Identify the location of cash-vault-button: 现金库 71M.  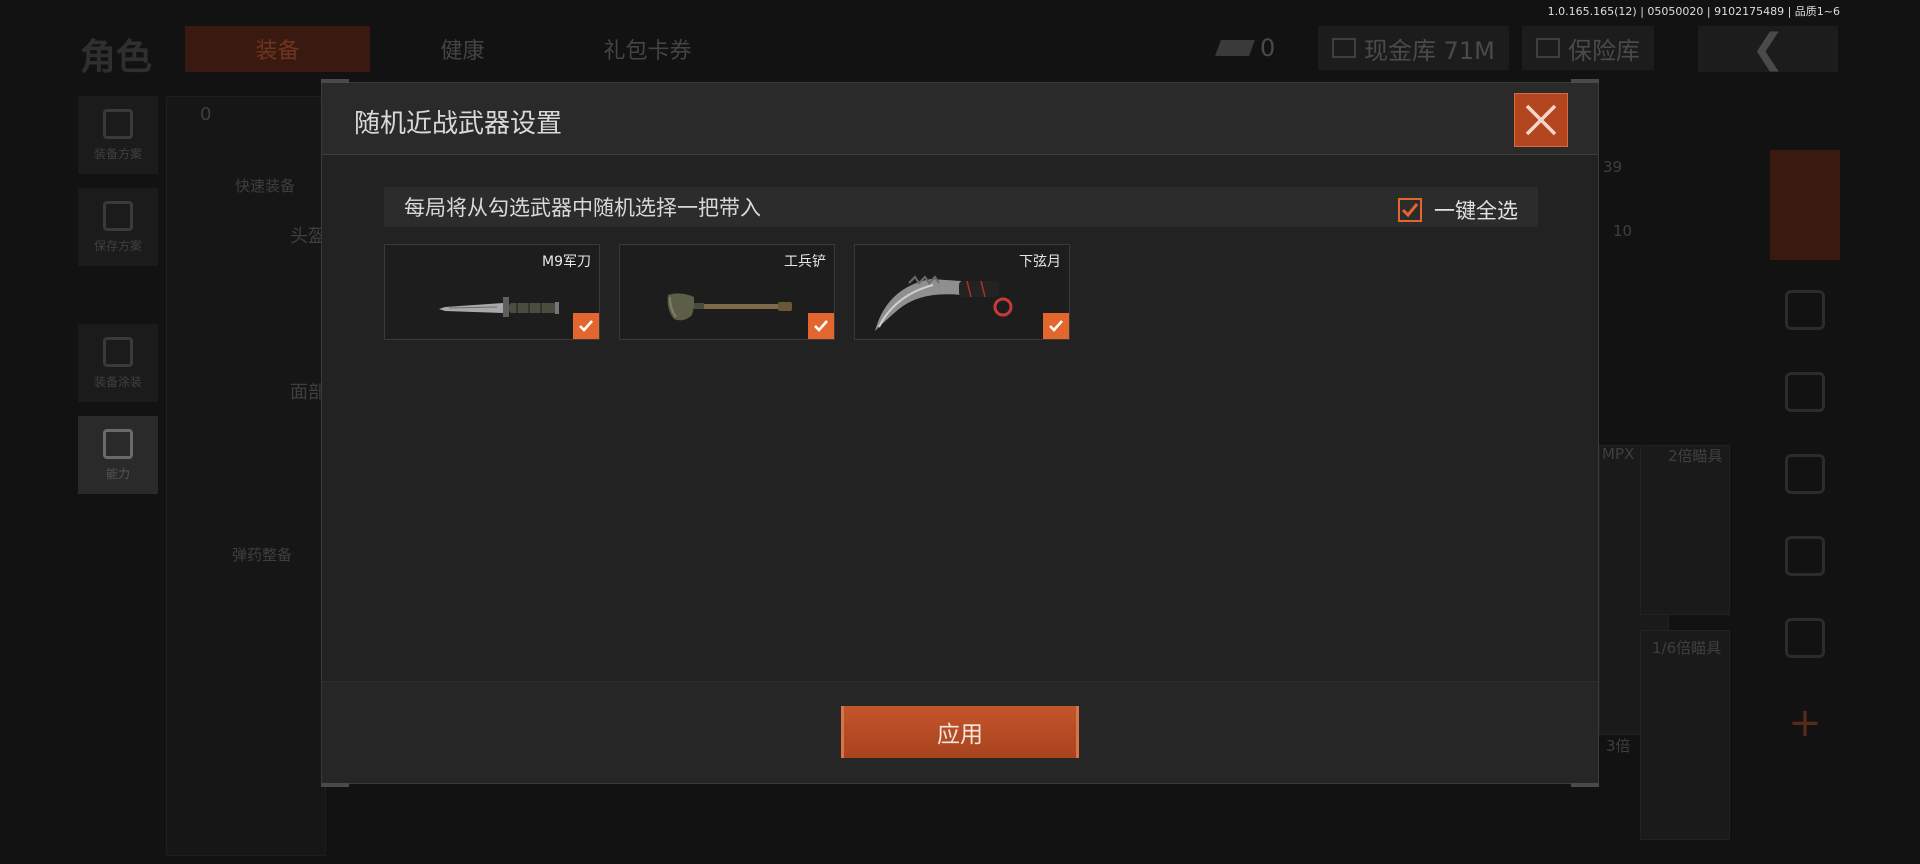
(1413, 48).